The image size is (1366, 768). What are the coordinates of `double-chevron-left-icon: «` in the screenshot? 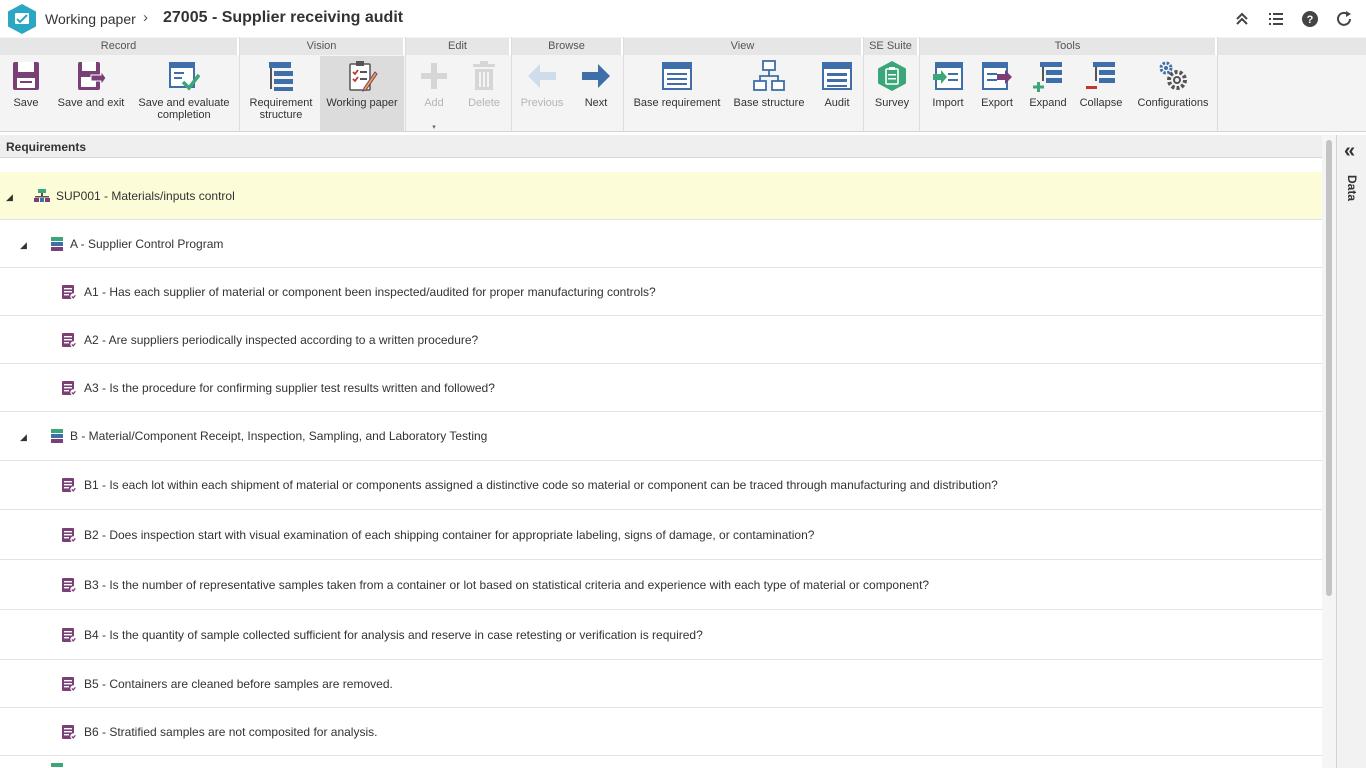 It's located at (1349, 151).